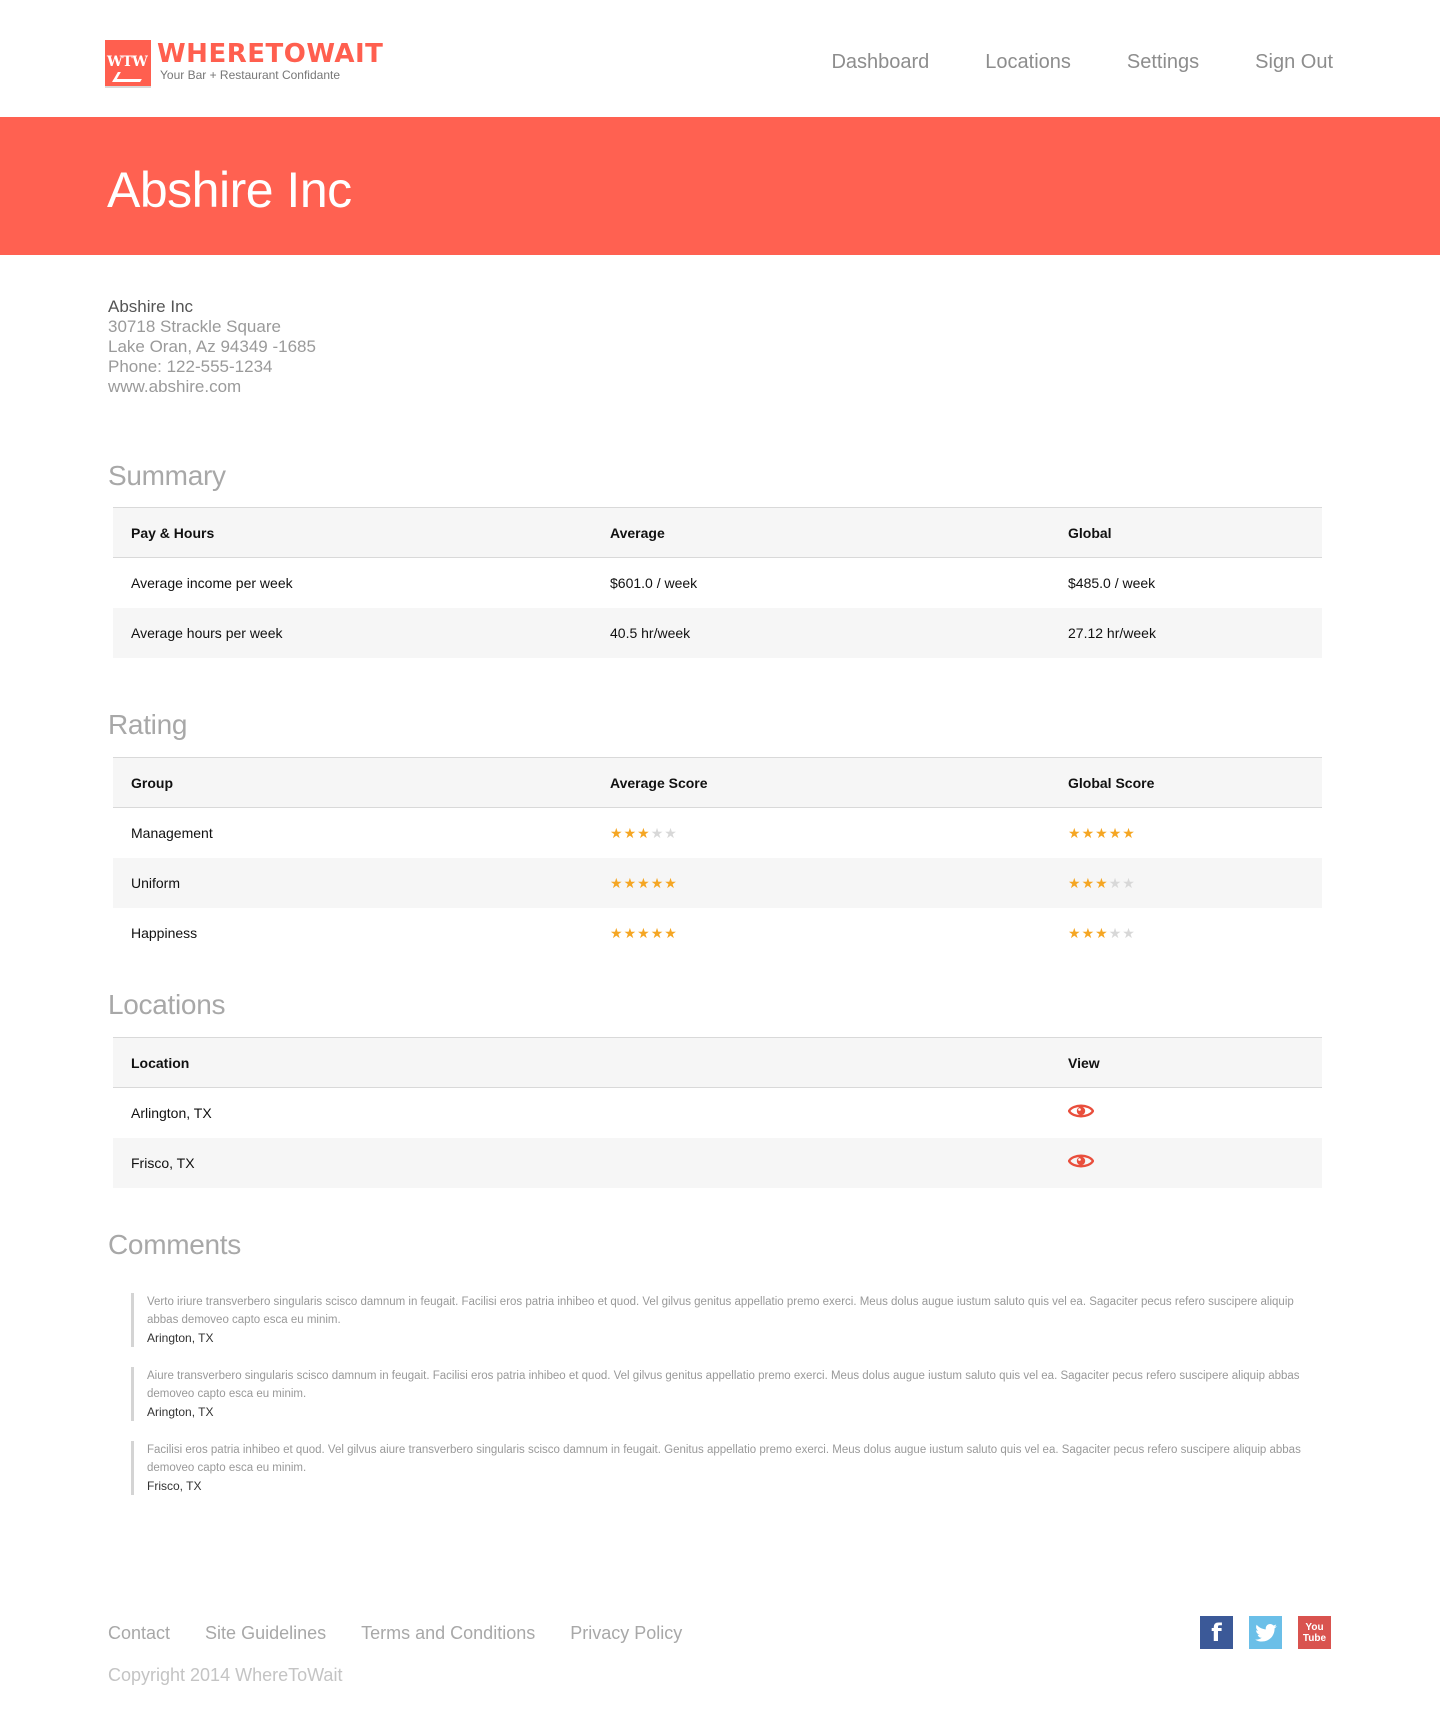 This screenshot has height=1720, width=1440. What do you see at coordinates (581, 1162) in the screenshot?
I see `location-name: Frisco, TX` at bounding box center [581, 1162].